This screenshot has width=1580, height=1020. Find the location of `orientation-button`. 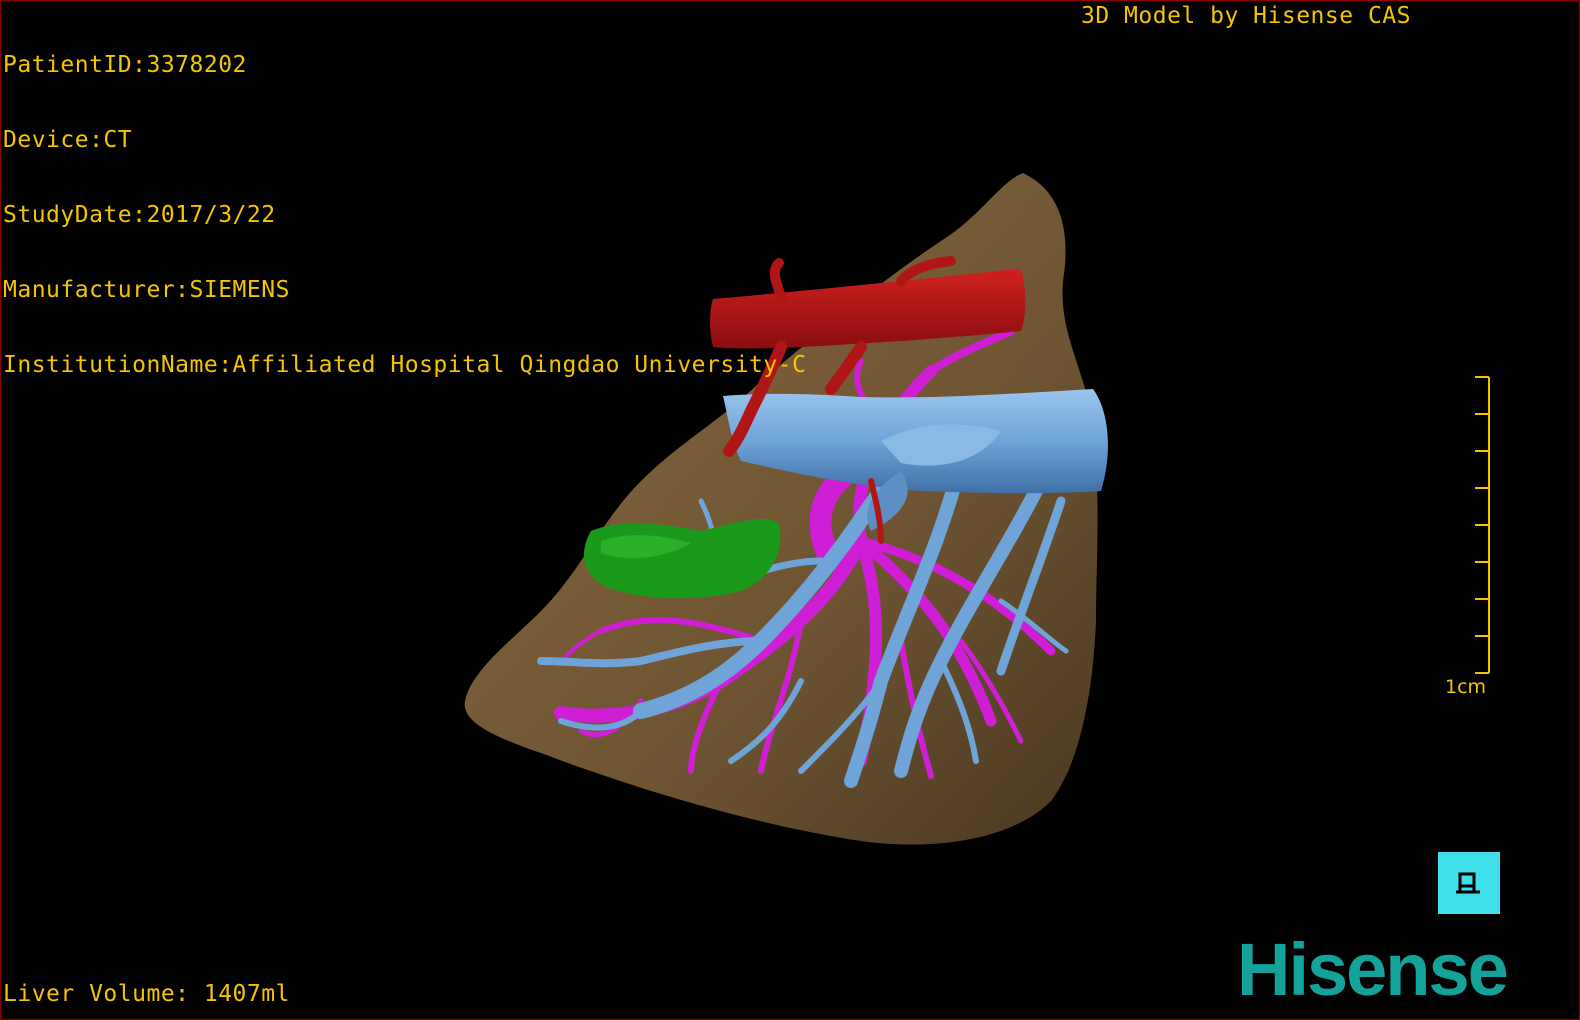

orientation-button is located at coordinates (1469, 883).